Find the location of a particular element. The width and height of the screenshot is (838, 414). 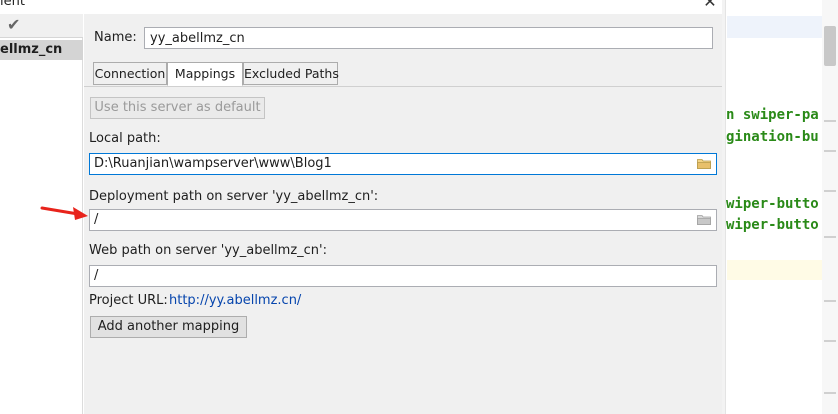

web-path-label: Web path on server 'yy_abellmz_cn': is located at coordinates (208, 250).